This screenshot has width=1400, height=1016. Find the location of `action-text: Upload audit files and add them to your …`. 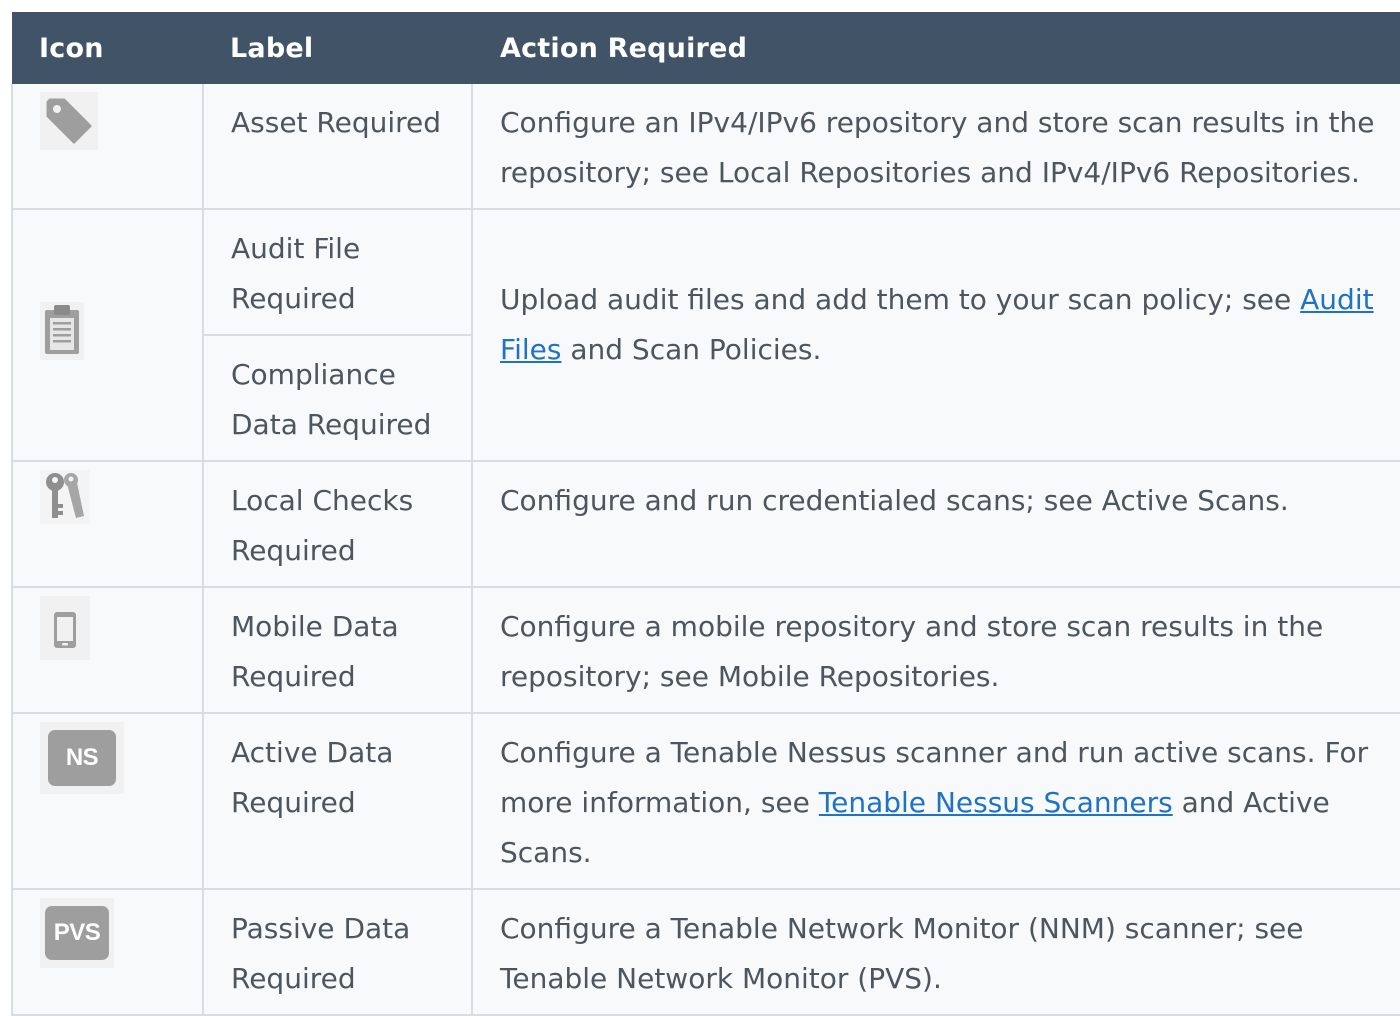

action-text: Upload audit files and add them to your … is located at coordinates (900, 299).